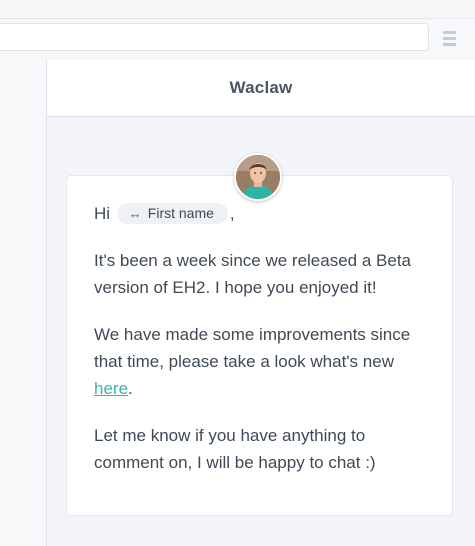 This screenshot has height=546, width=475. Describe the element at coordinates (130, 388) in the screenshot. I see `paragraph-text: .` at that location.